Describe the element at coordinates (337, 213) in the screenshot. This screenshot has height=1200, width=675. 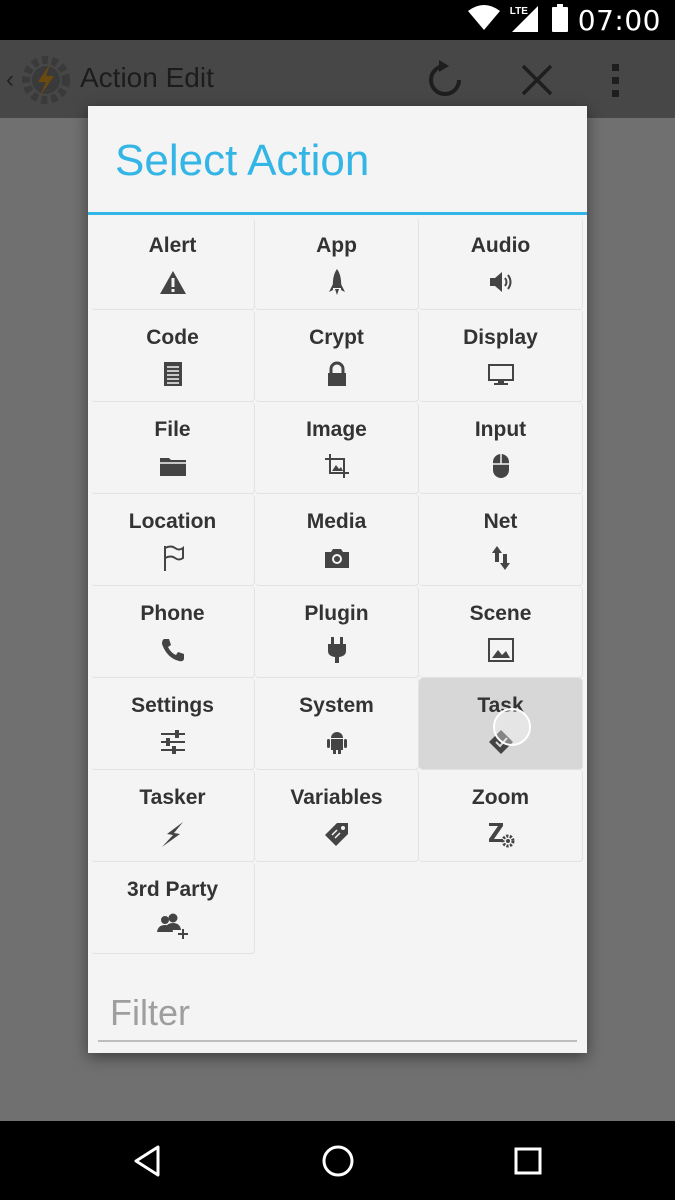
I see `title-divider` at that location.